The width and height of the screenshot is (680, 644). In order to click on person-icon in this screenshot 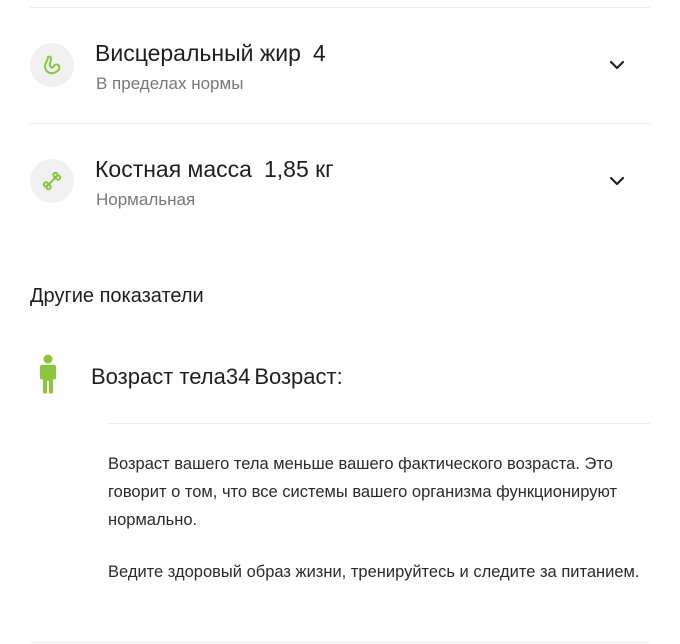, I will do `click(48, 374)`.